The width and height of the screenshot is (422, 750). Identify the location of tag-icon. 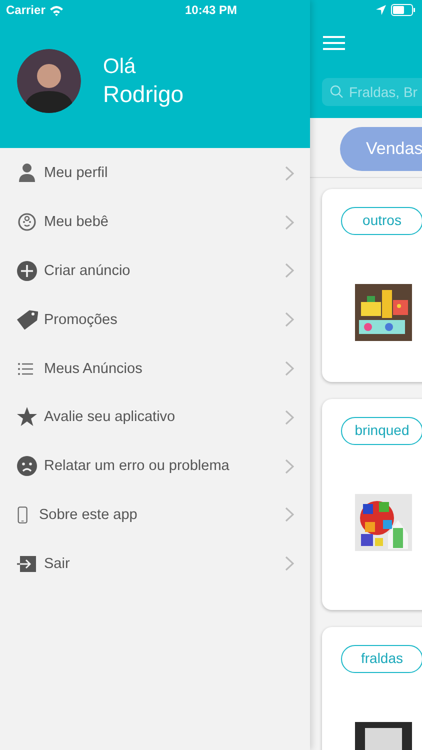
(27, 319).